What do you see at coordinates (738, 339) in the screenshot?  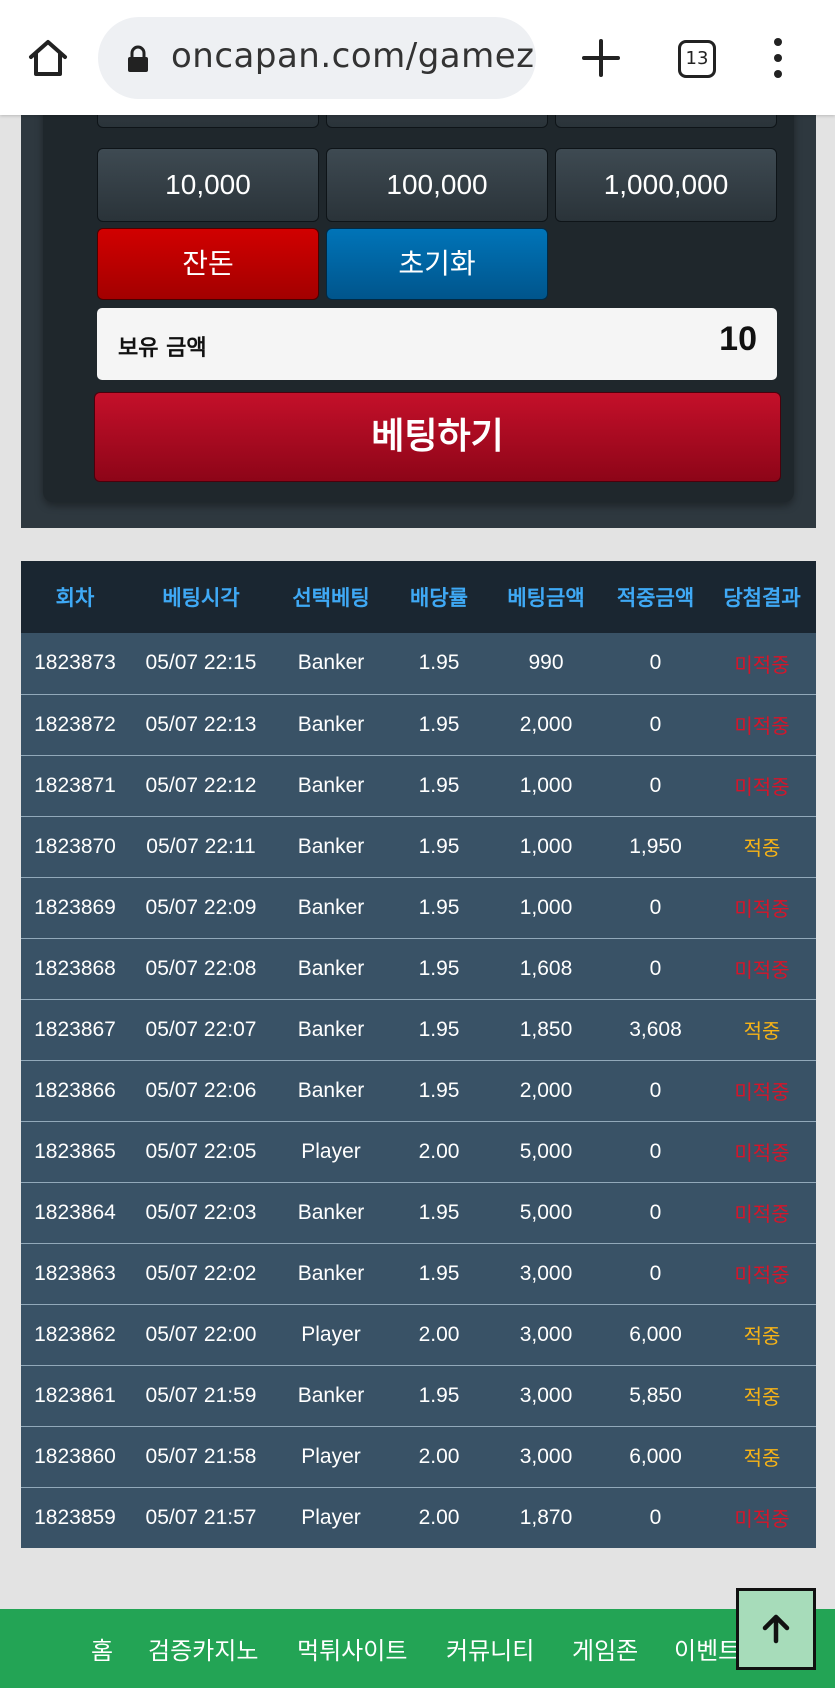 I see `holding-amount-value: 10` at bounding box center [738, 339].